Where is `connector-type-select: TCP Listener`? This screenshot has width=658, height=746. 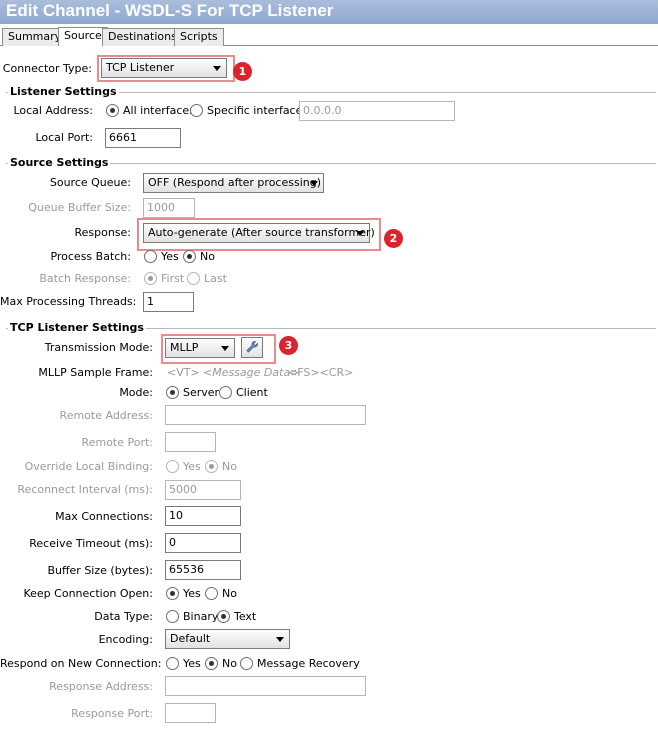 connector-type-select: TCP Listener is located at coordinates (164, 68).